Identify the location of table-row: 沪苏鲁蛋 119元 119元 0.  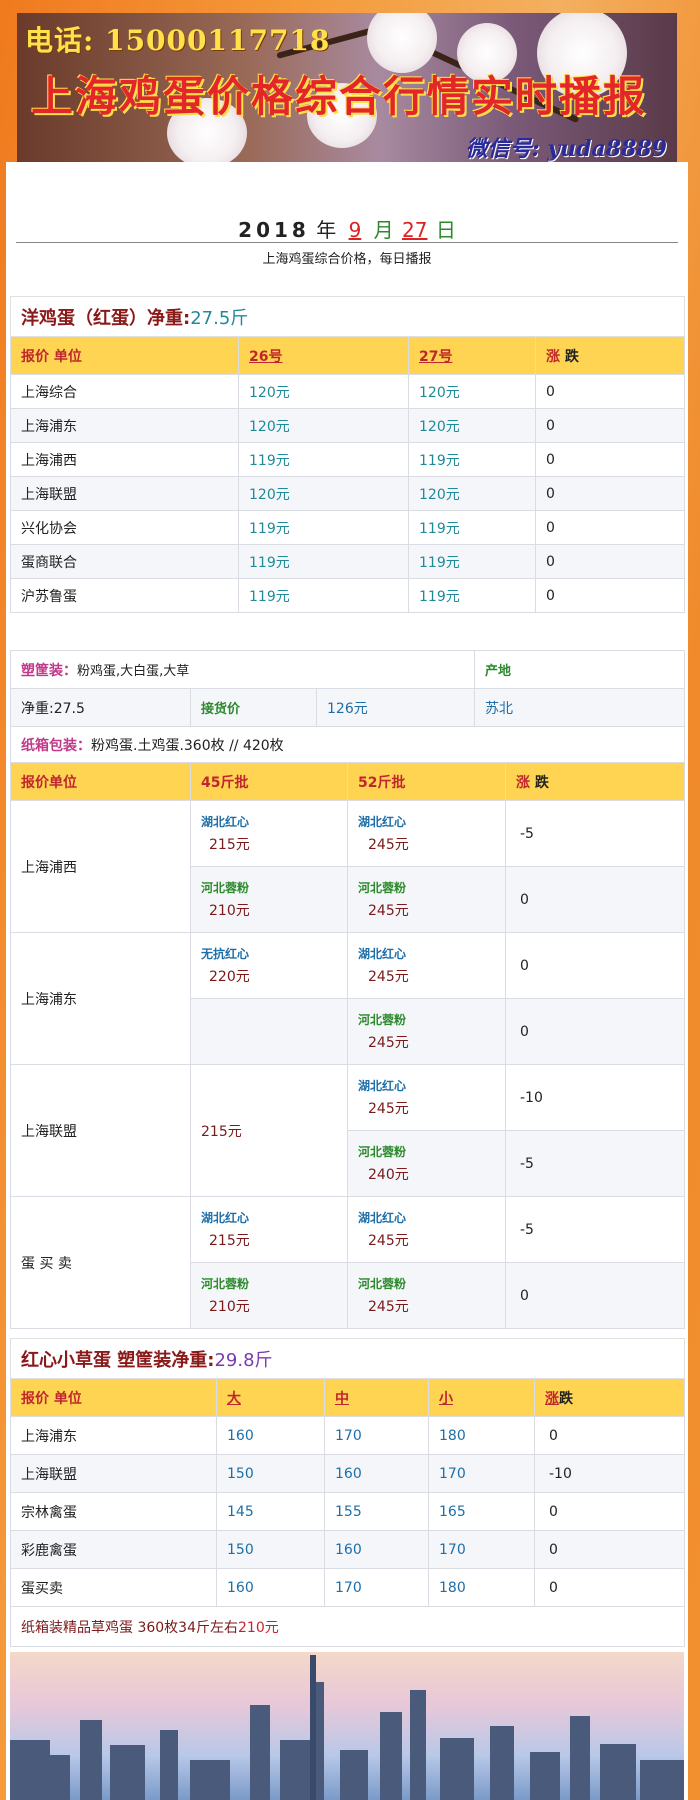
(348, 595).